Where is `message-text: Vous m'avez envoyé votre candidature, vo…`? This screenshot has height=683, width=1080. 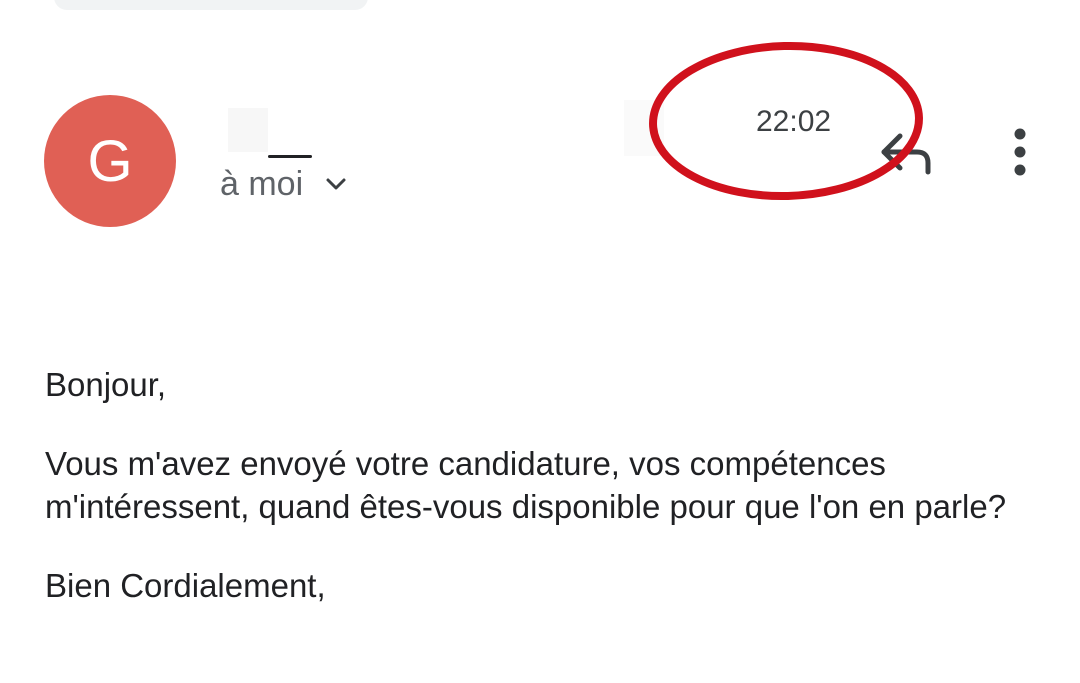 message-text: Vous m'avez envoyé votre candidature, vo… is located at coordinates (526, 485).